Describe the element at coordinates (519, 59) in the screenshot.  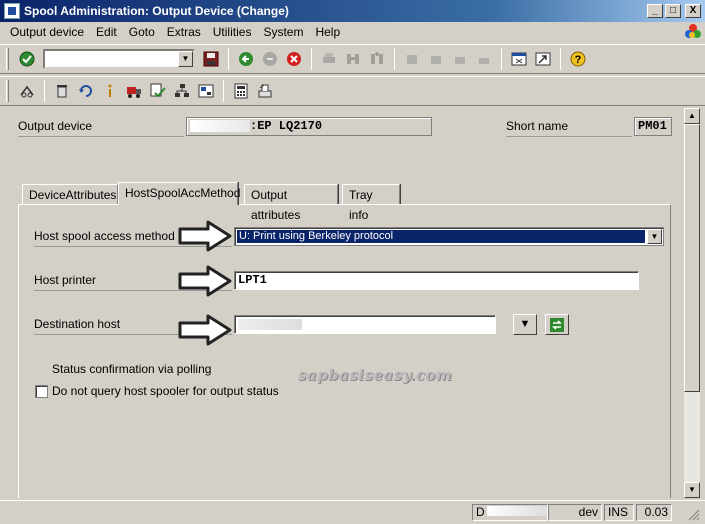
I see `create-session-icon` at that location.